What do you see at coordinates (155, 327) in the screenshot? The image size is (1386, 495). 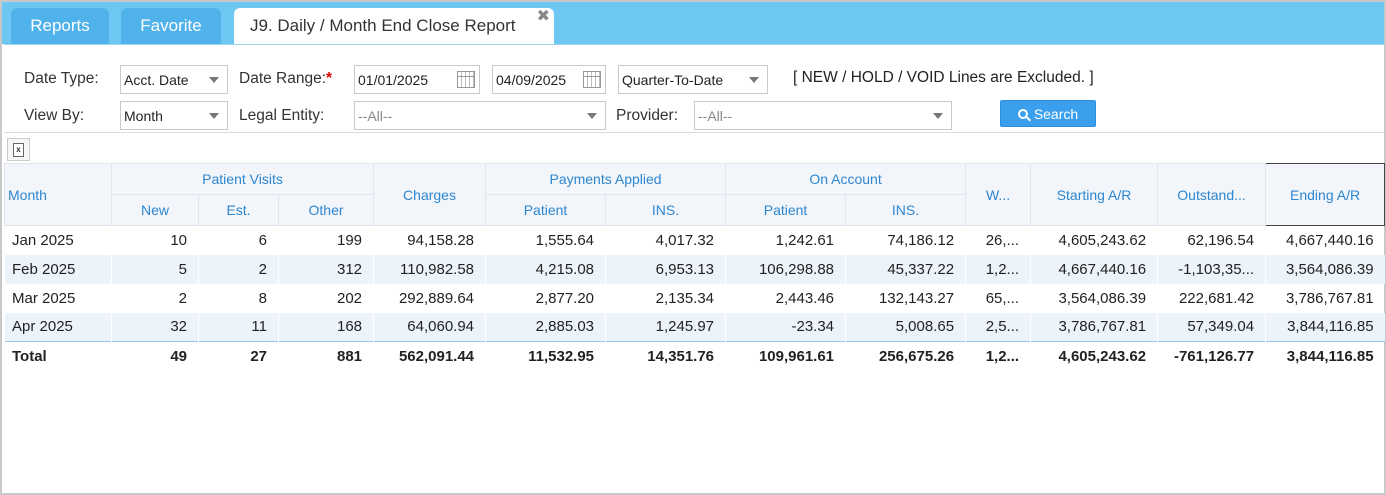 I see `cell-new: 32` at bounding box center [155, 327].